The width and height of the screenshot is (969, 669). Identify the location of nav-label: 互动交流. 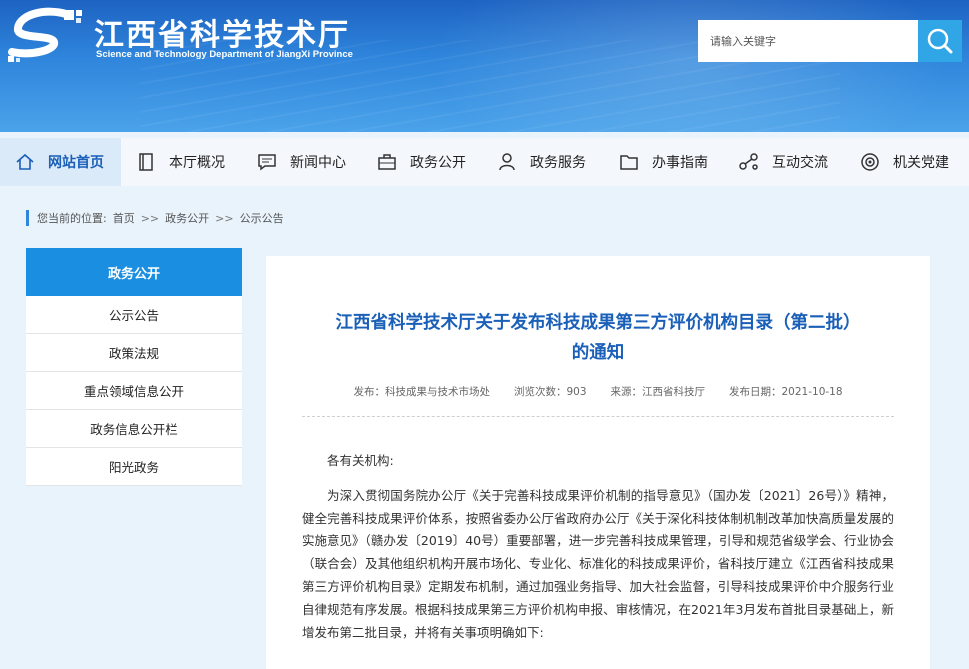
(800, 163).